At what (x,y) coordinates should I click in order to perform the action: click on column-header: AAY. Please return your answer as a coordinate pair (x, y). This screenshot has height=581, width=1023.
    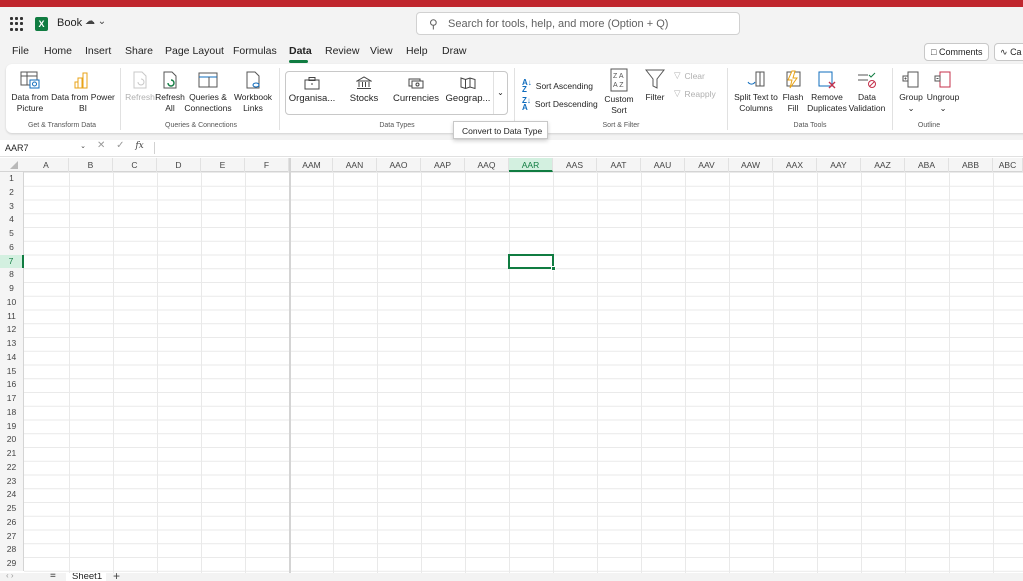
    Looking at the image, I should click on (839, 165).